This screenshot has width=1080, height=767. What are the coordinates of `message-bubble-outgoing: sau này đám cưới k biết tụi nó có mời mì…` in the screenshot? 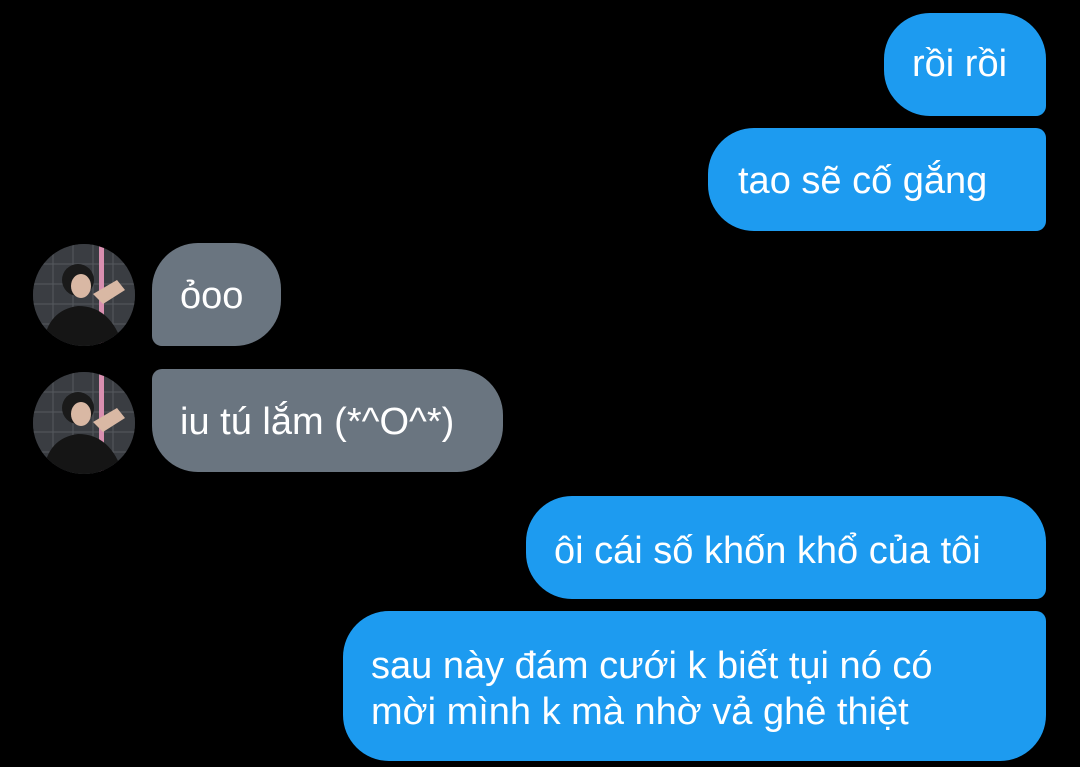 It's located at (694, 686).